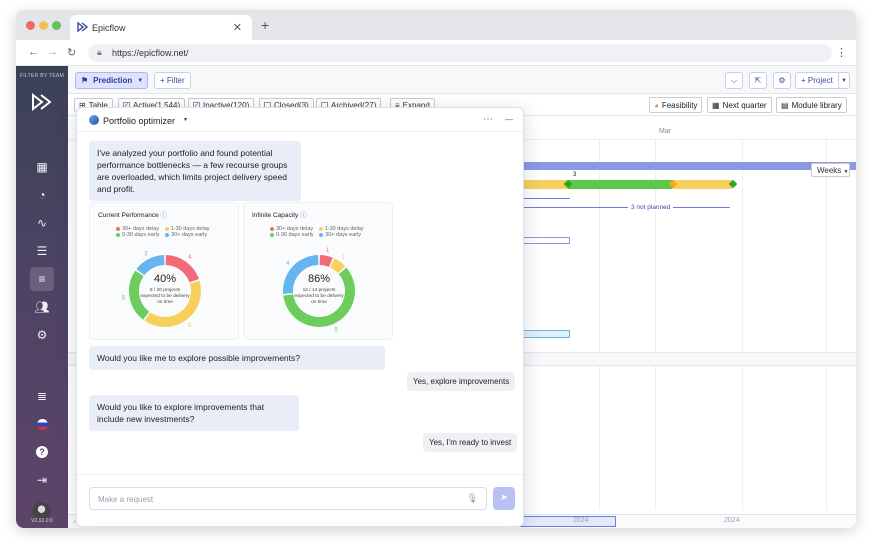  I want to click on filter-funnel-button: ⌵, so click(734, 80).